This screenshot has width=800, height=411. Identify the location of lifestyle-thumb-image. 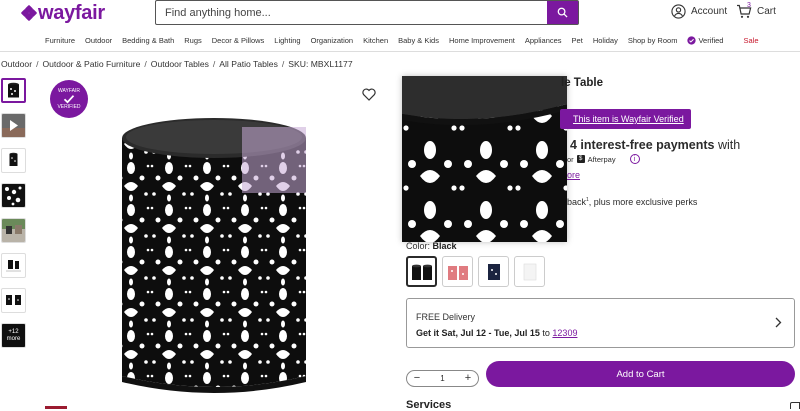
(13, 230).